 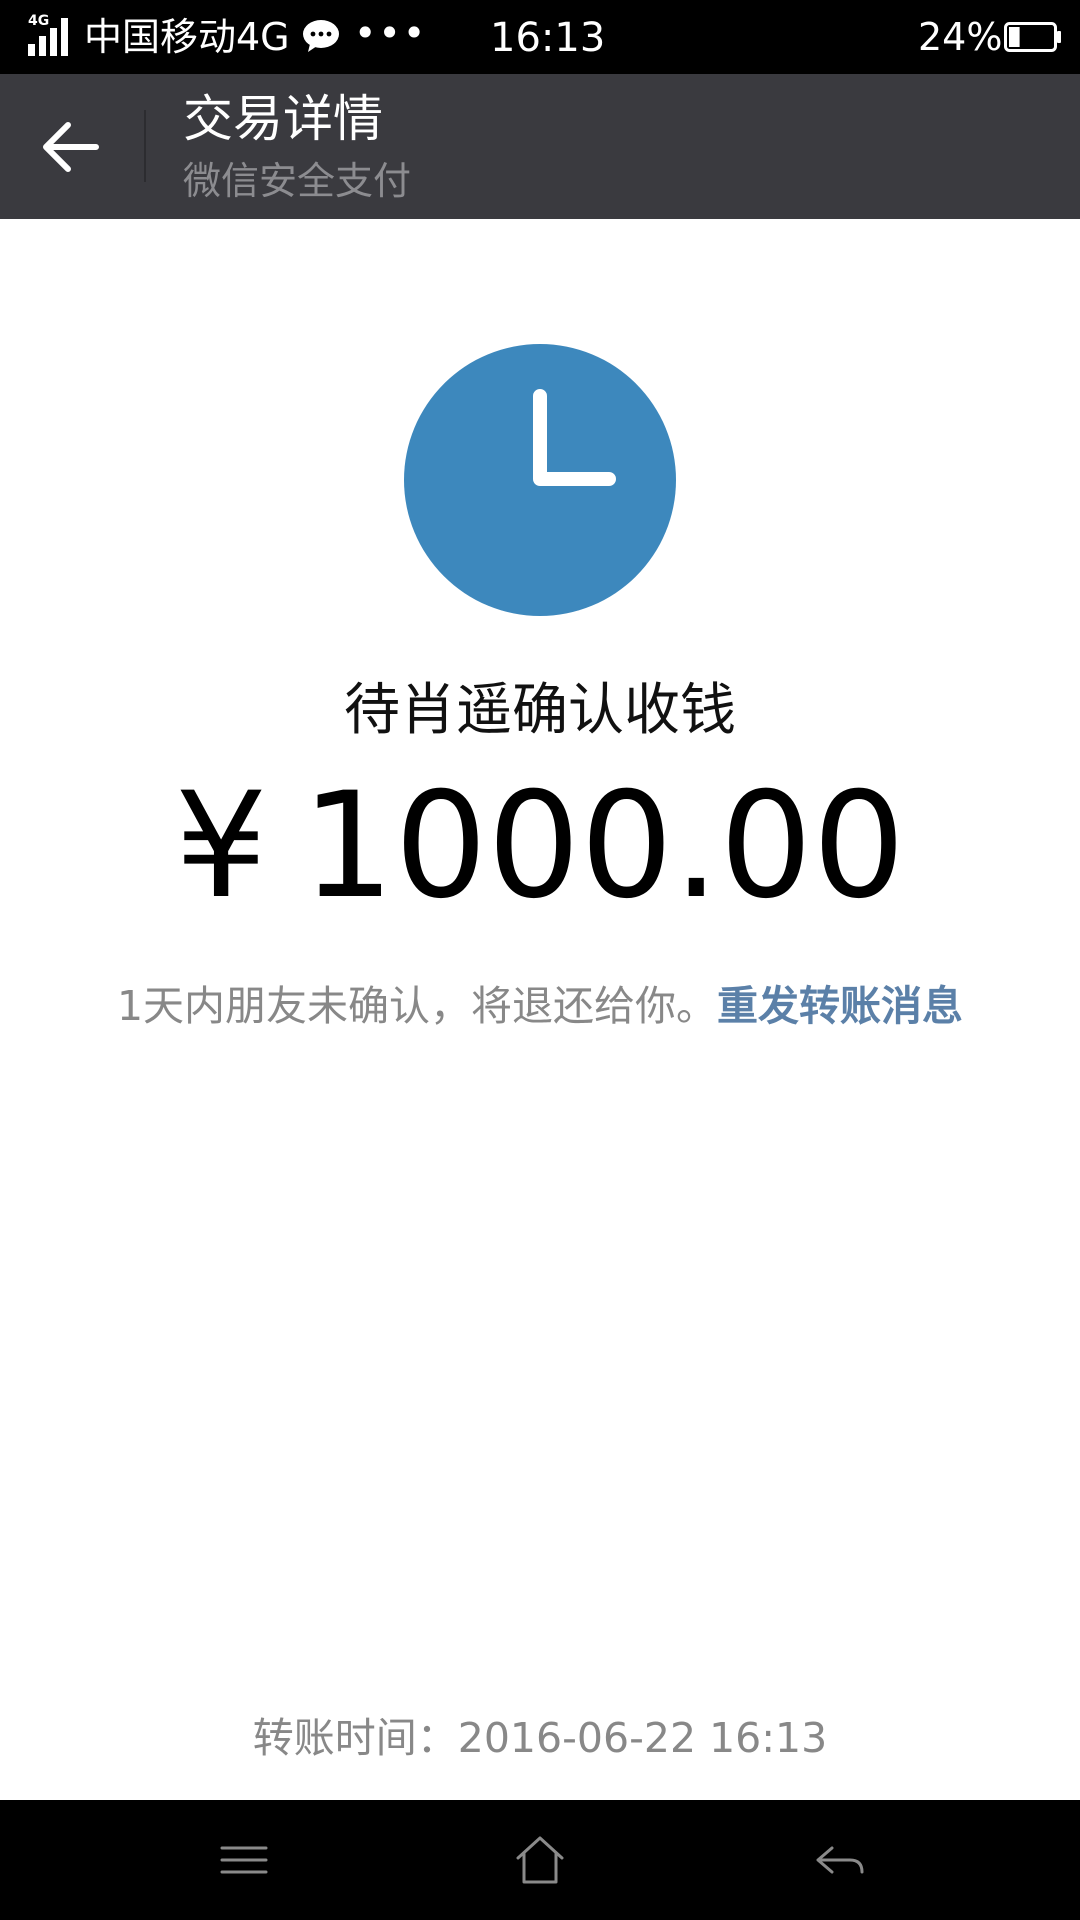 What do you see at coordinates (840, 1006) in the screenshot?
I see `resend-transfer-link: 重发转账消息` at bounding box center [840, 1006].